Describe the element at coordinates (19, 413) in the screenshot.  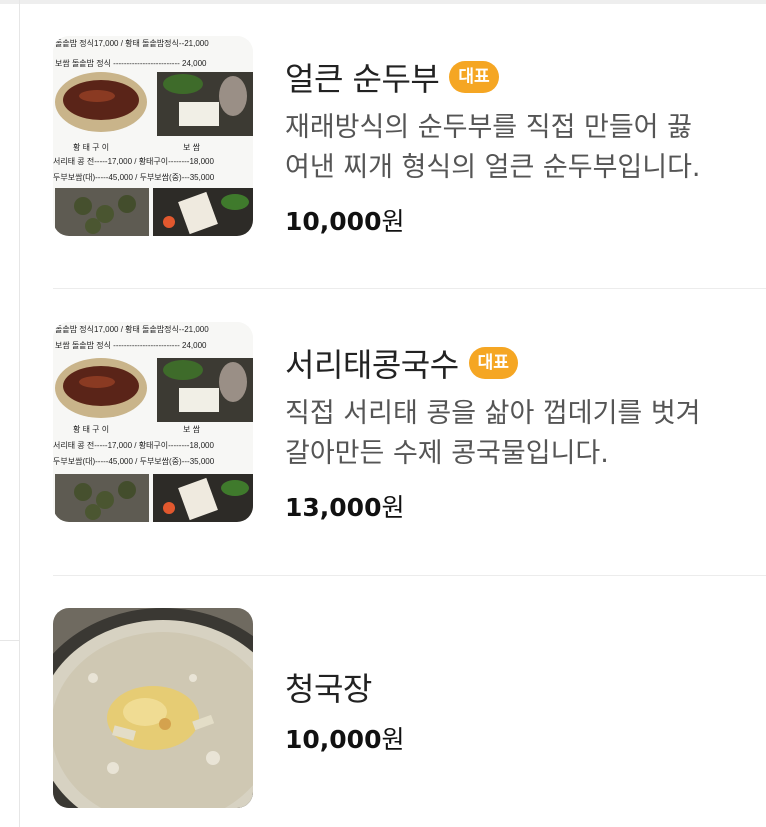
I see `left-panel-border` at that location.